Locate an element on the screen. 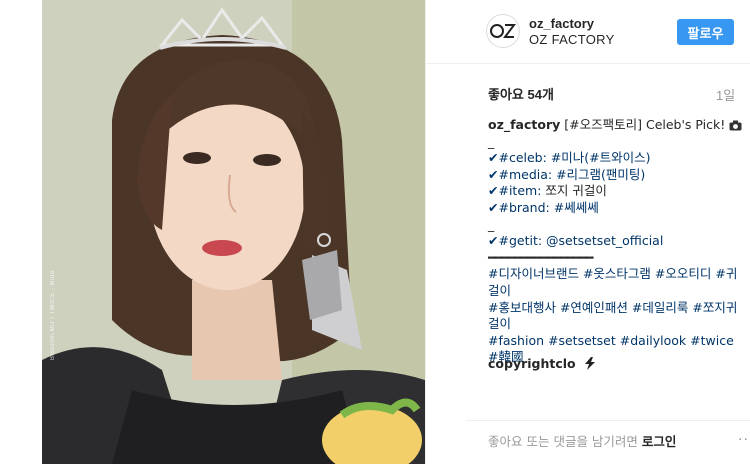 This screenshot has width=750, height=464. caption-item: ✔#item: 쪼지 귀걸이 is located at coordinates (613, 191).